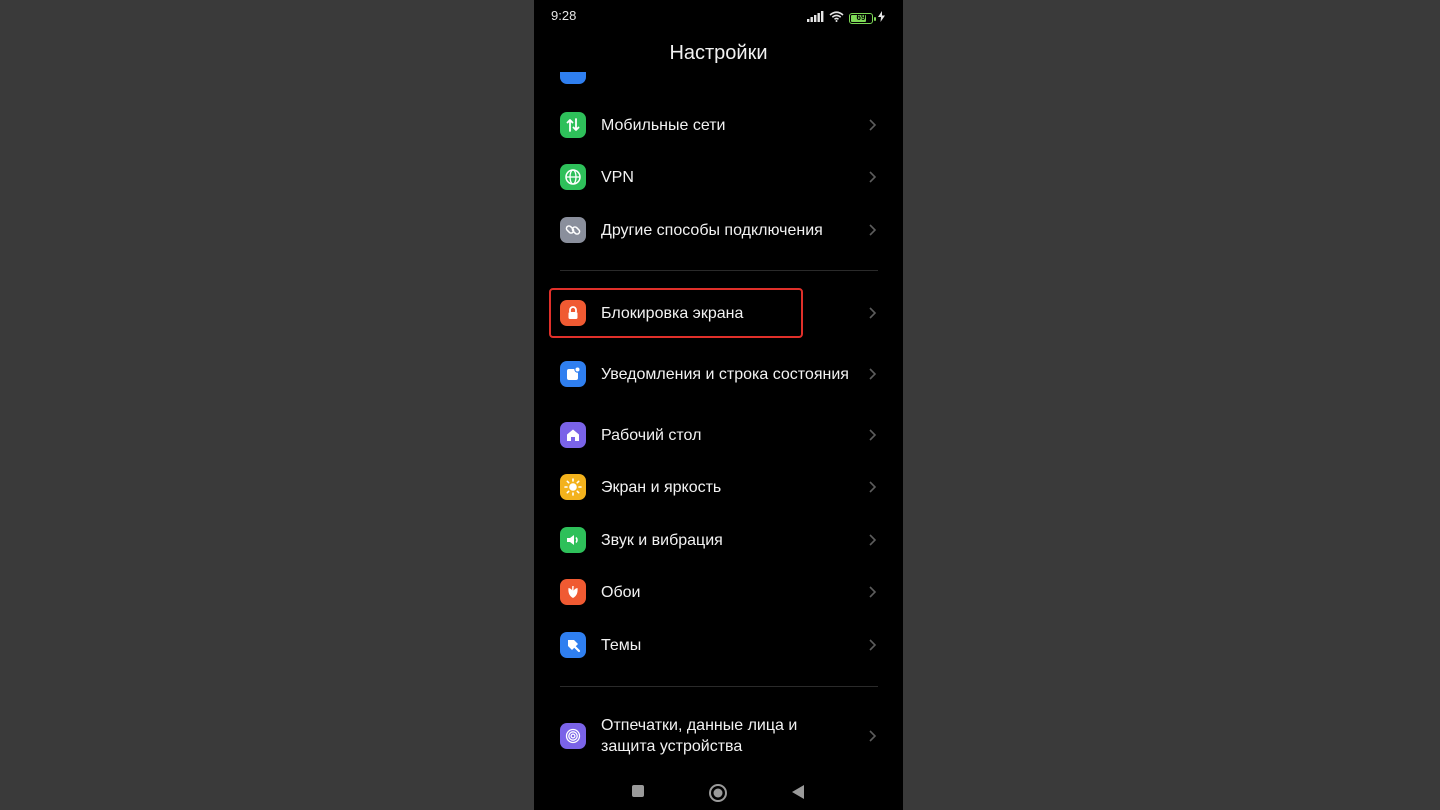  I want to click on settings-item-label: Обои, so click(621, 592).